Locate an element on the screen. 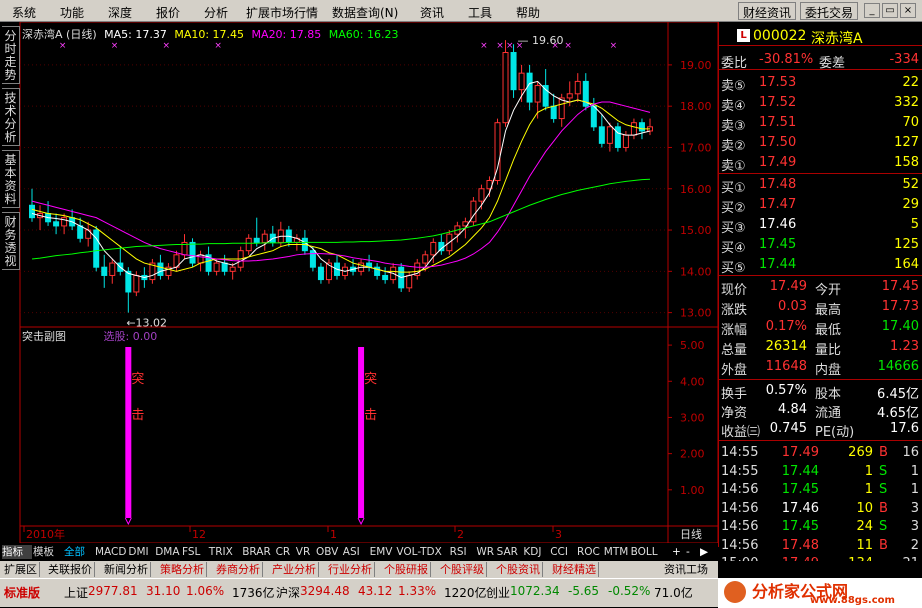 Image resolution: width=922 pixels, height=608 pixels. indicator-tab: 全部 is located at coordinates (79, 552).